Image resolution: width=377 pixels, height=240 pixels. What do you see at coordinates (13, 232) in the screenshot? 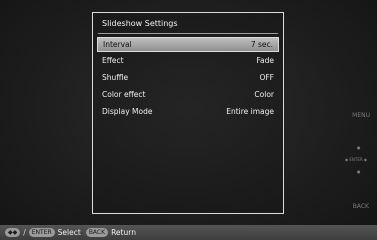
I see `arrow-keys-icon: ◆◆` at bounding box center [13, 232].